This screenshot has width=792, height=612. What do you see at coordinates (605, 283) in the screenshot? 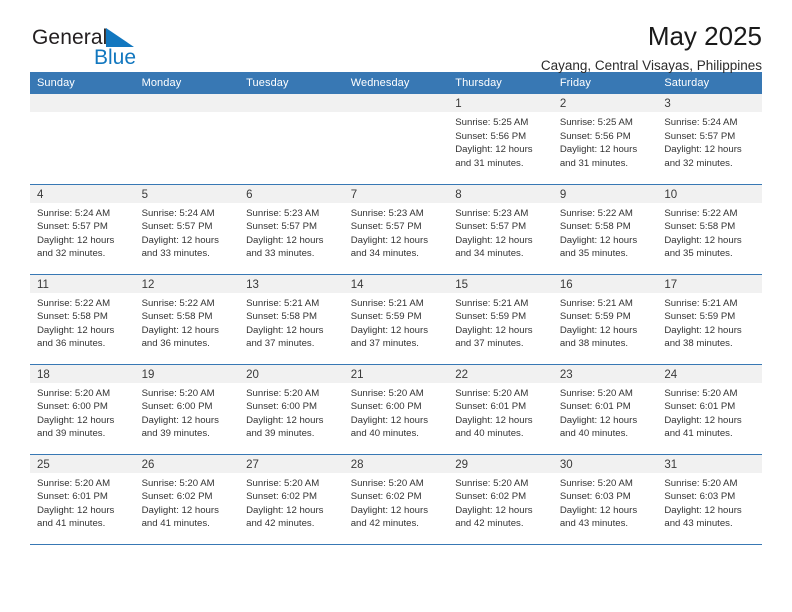
I see `day-number: 16` at bounding box center [605, 283].